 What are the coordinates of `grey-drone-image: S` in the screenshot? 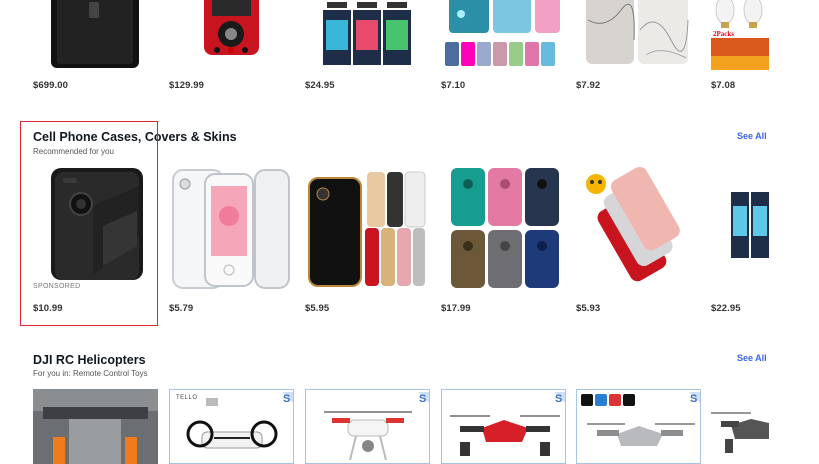 It's located at (638, 426).